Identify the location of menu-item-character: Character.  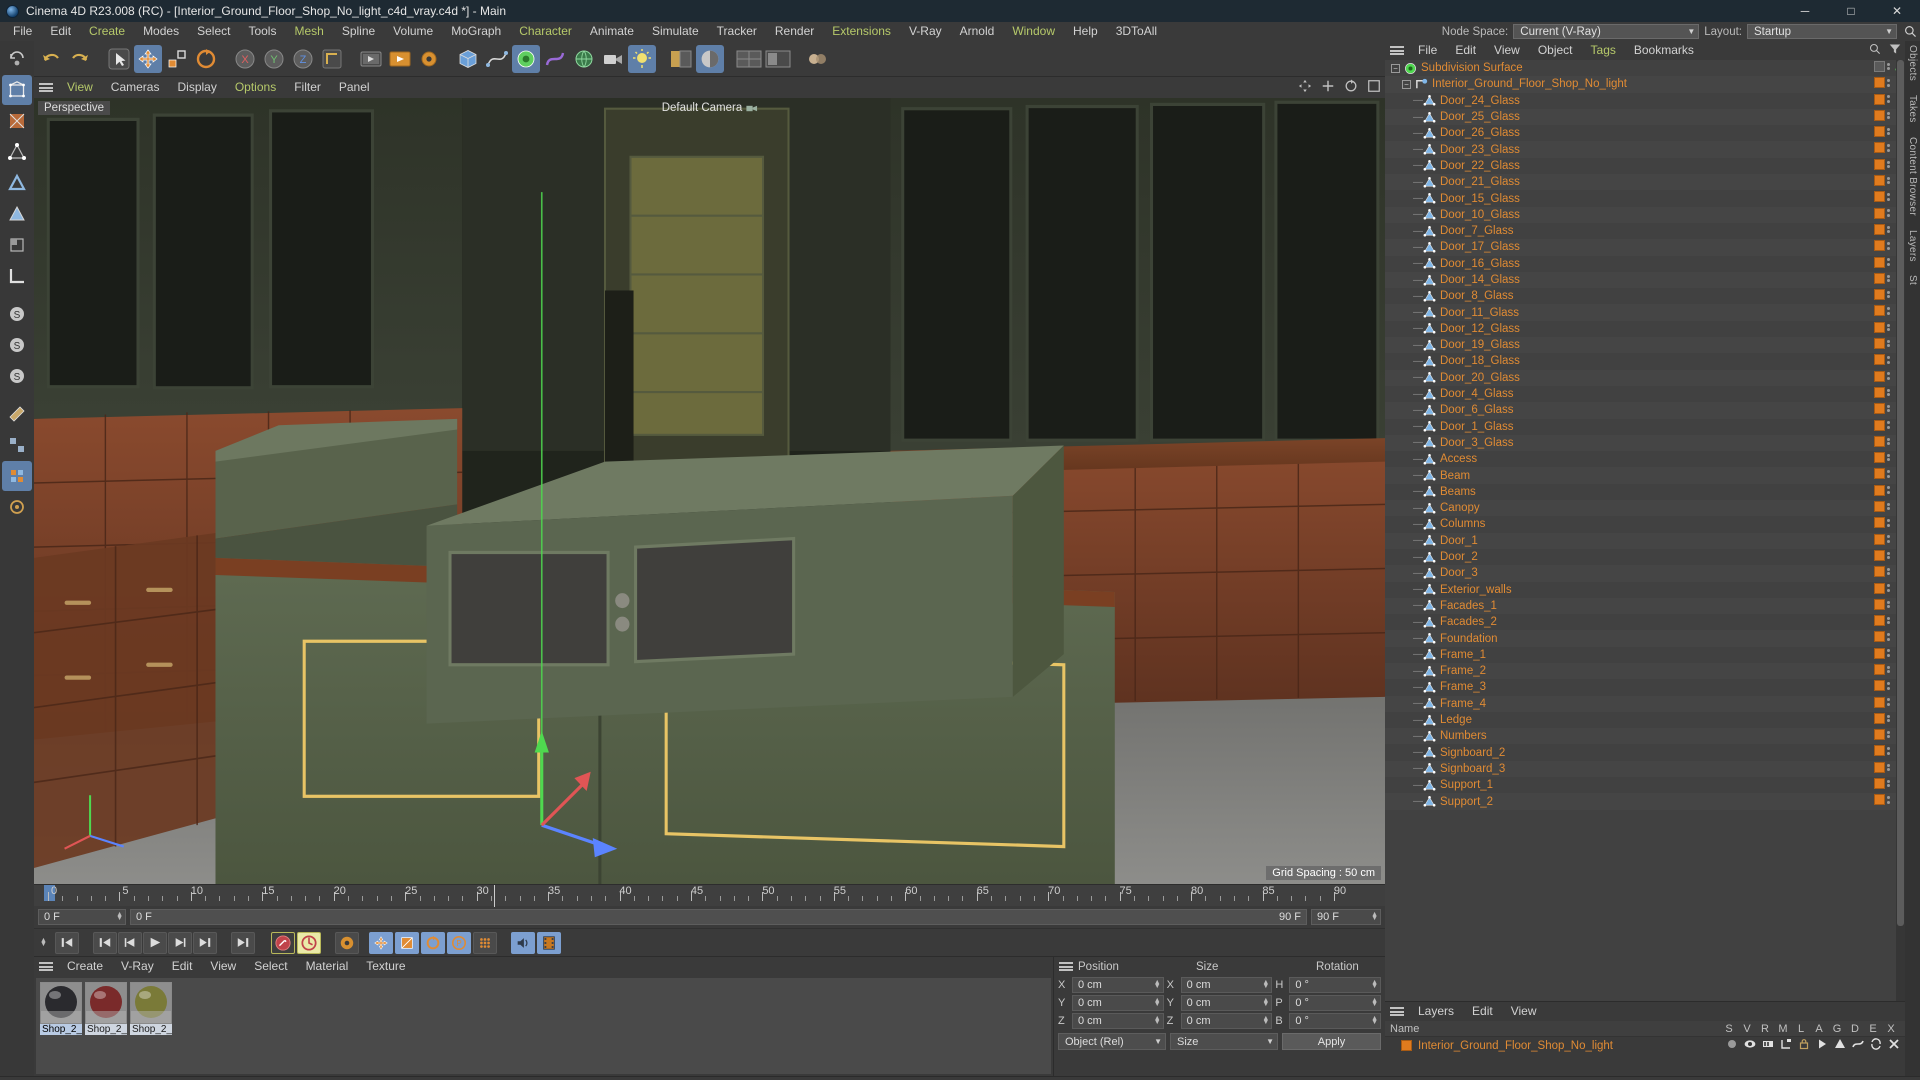
(545, 31).